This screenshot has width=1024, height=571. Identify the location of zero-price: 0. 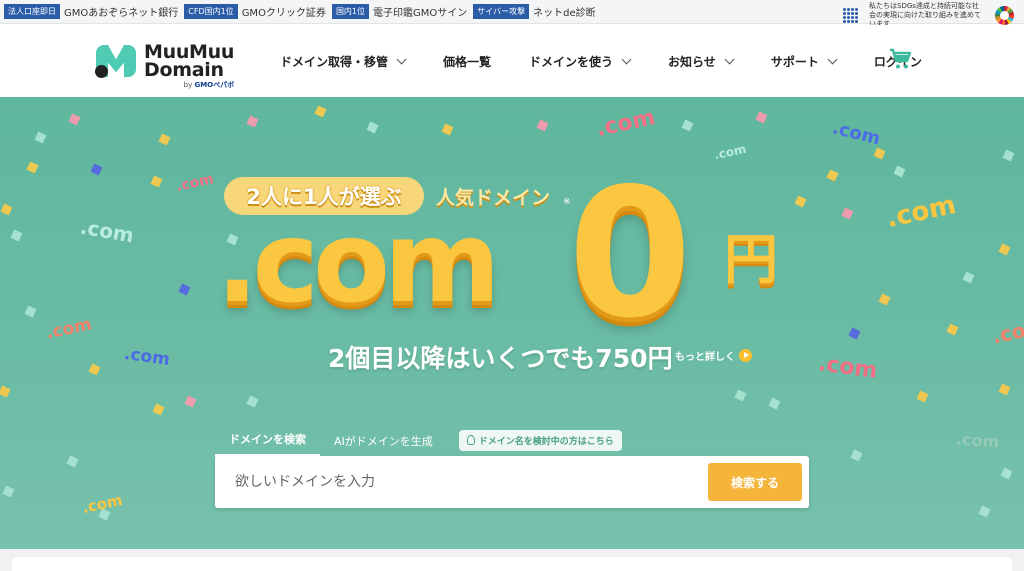
(630, 253).